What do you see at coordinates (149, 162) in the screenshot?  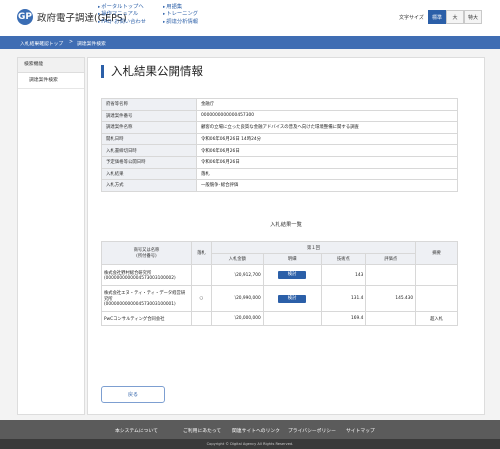 I see `info-label: 予定価格等公開日時` at bounding box center [149, 162].